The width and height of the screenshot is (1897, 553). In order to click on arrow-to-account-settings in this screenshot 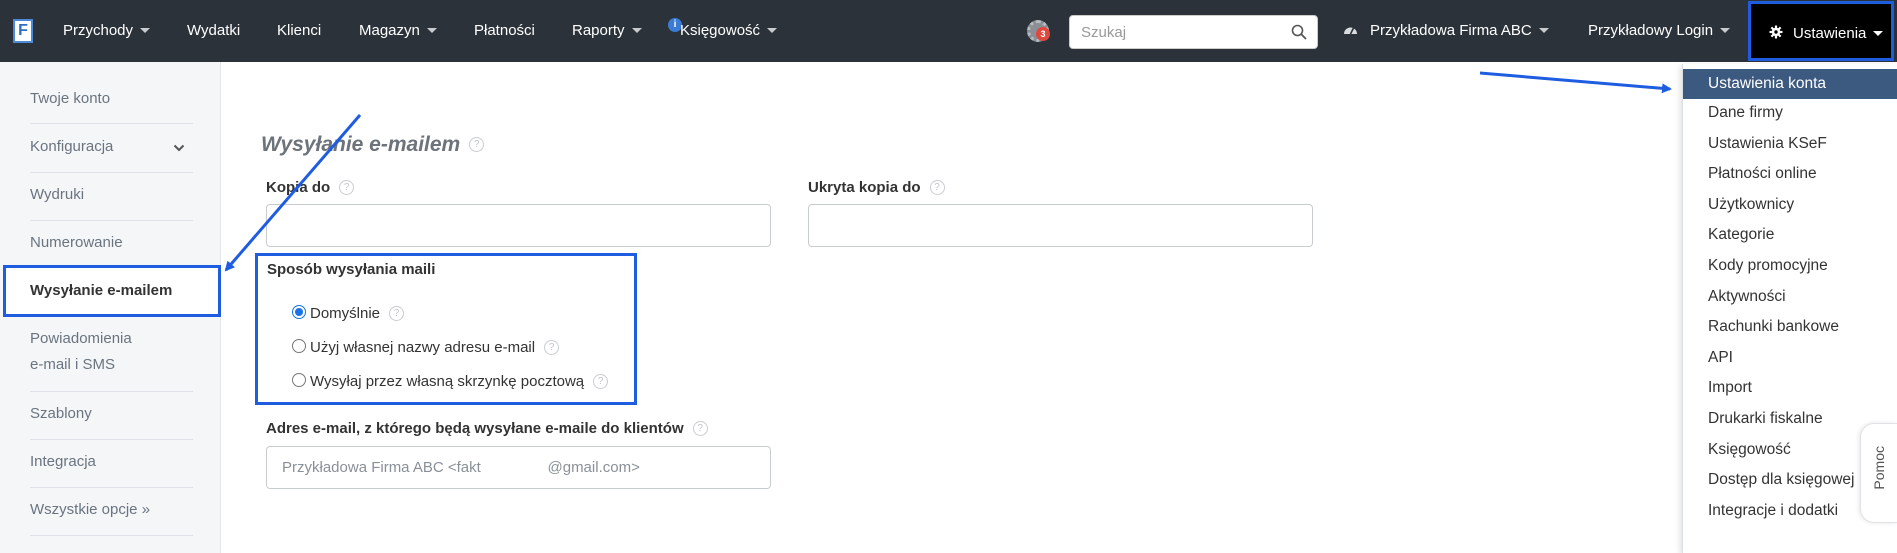, I will do `click(1575, 82)`.